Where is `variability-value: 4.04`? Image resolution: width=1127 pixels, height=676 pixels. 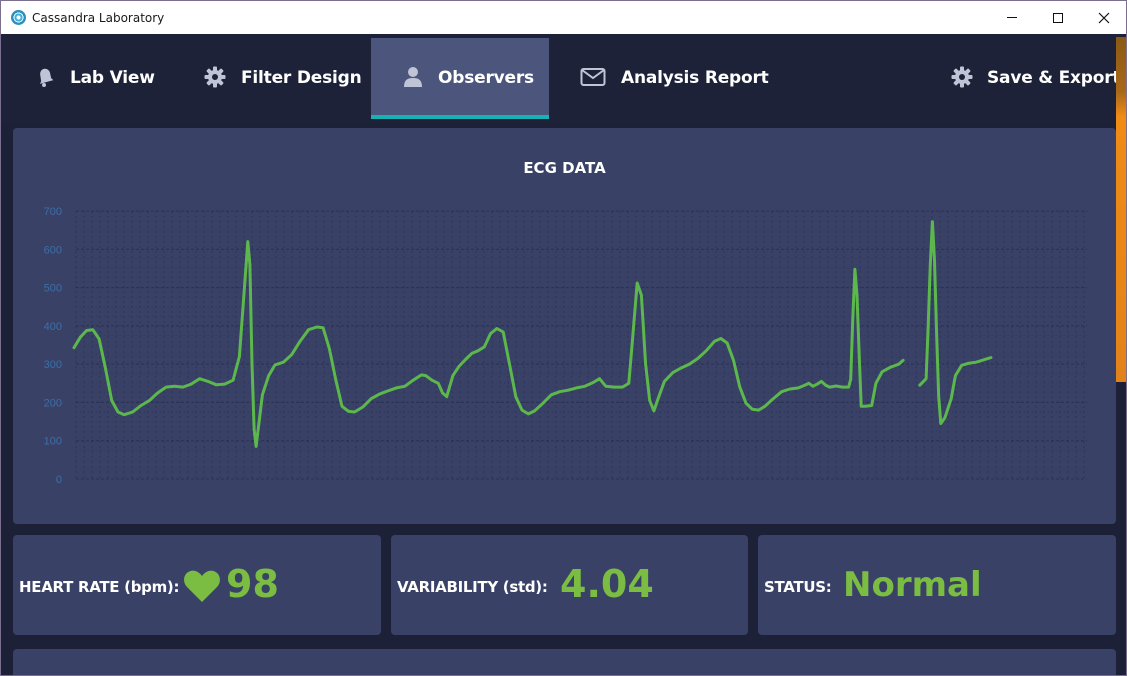 variability-value: 4.04 is located at coordinates (607, 584).